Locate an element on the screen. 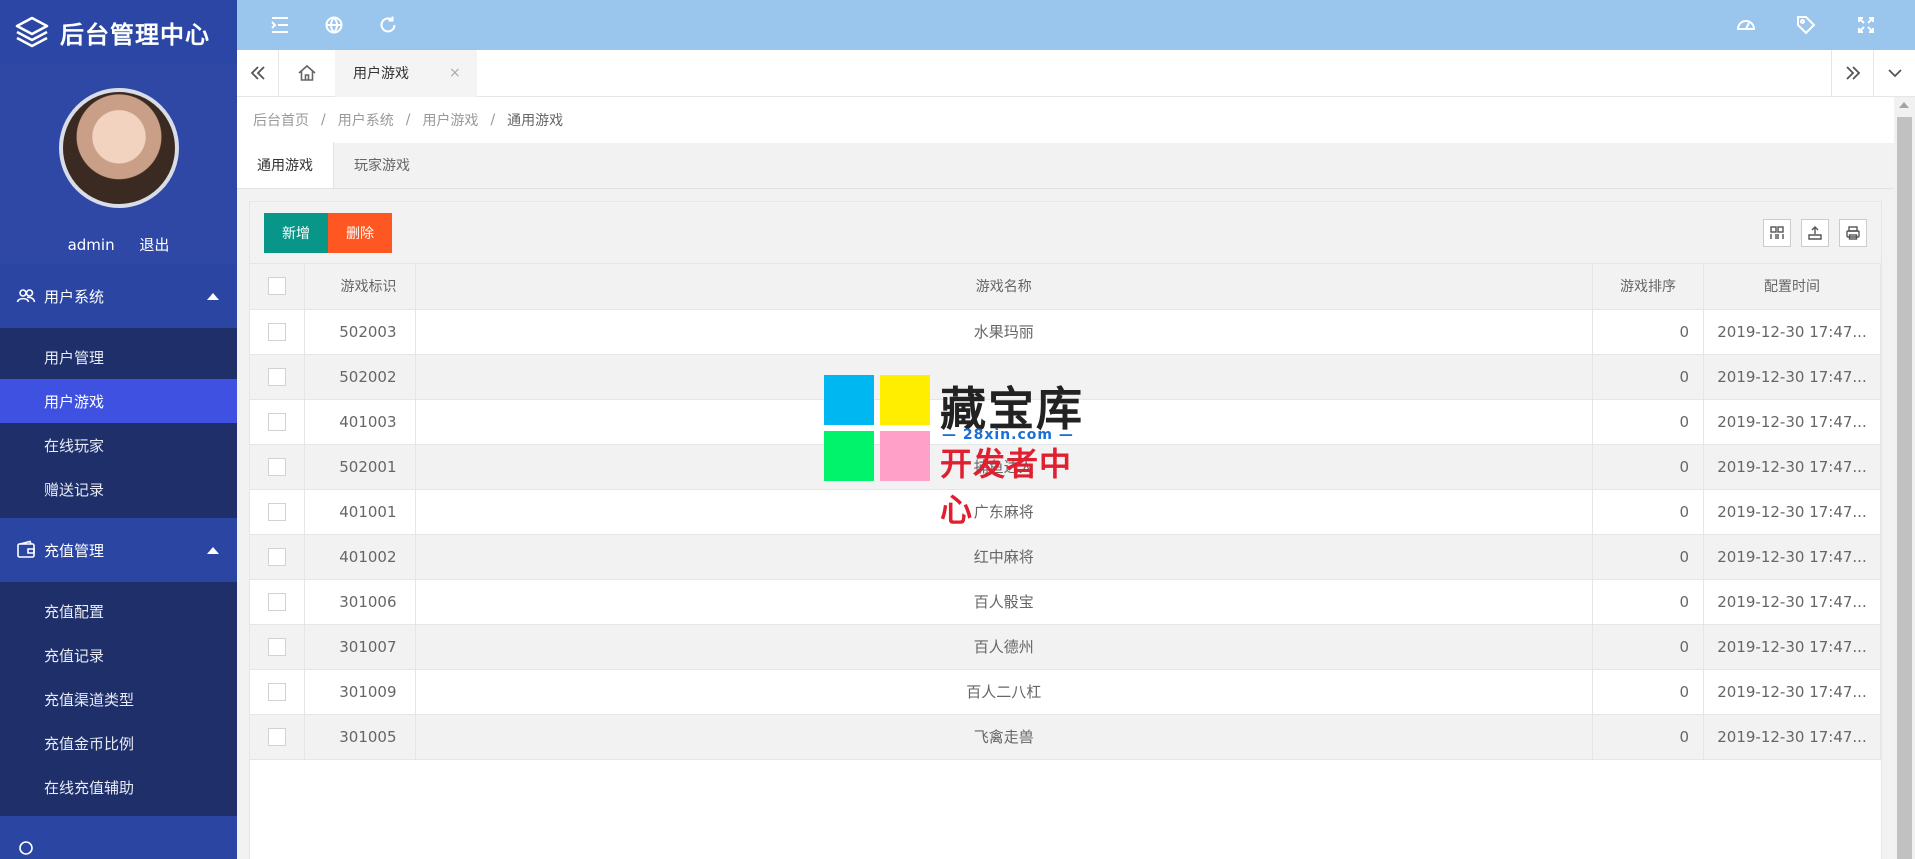  table-header-row: 游戏标识 游戏名称 游戏排序 配置时间 is located at coordinates (1065, 287).